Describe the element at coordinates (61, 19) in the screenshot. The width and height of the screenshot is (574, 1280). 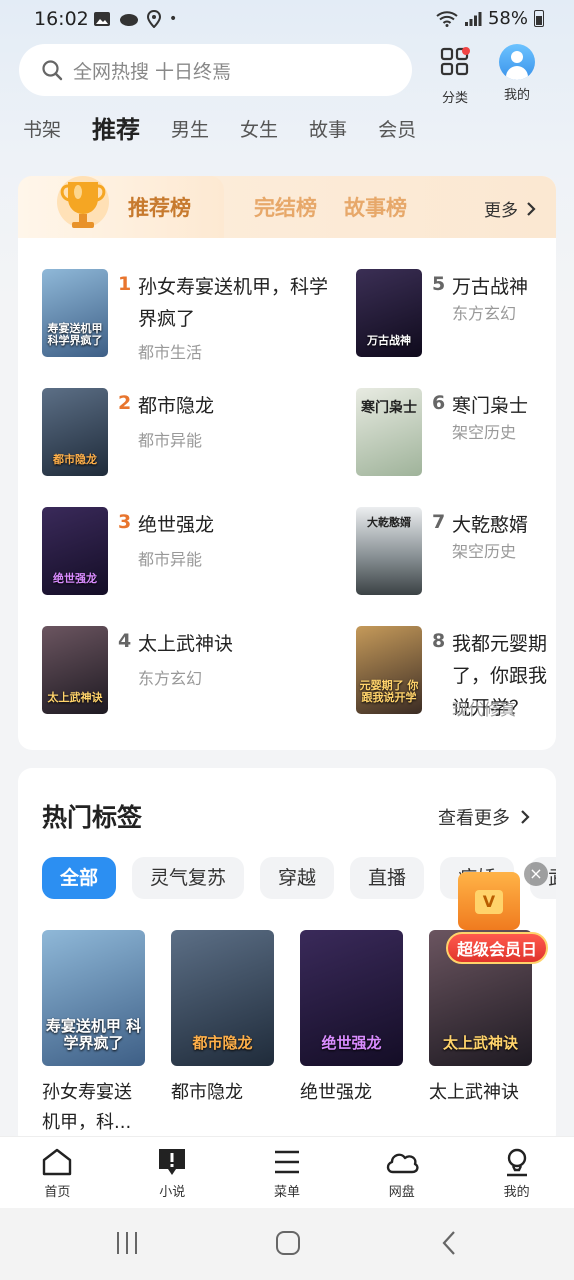
I see `status-time: 16:02` at that location.